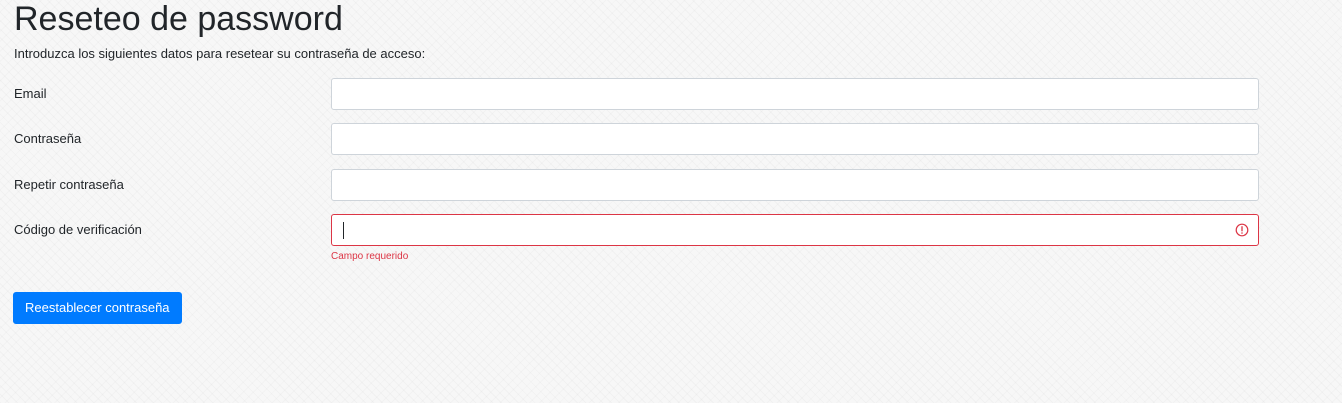 The width and height of the screenshot is (1342, 403). What do you see at coordinates (795, 139) in the screenshot?
I see `password-field` at bounding box center [795, 139].